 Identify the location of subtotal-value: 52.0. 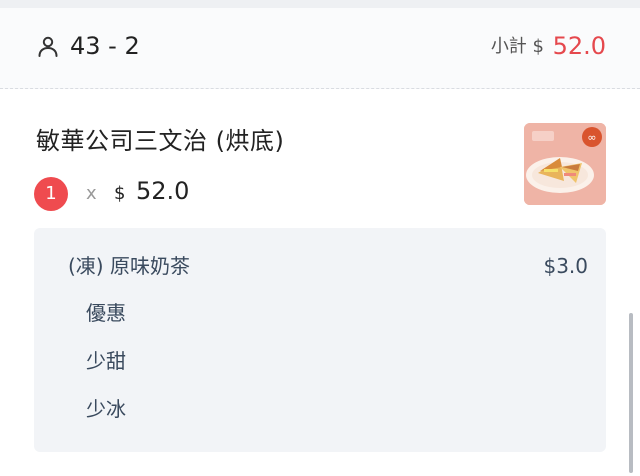
(579, 46).